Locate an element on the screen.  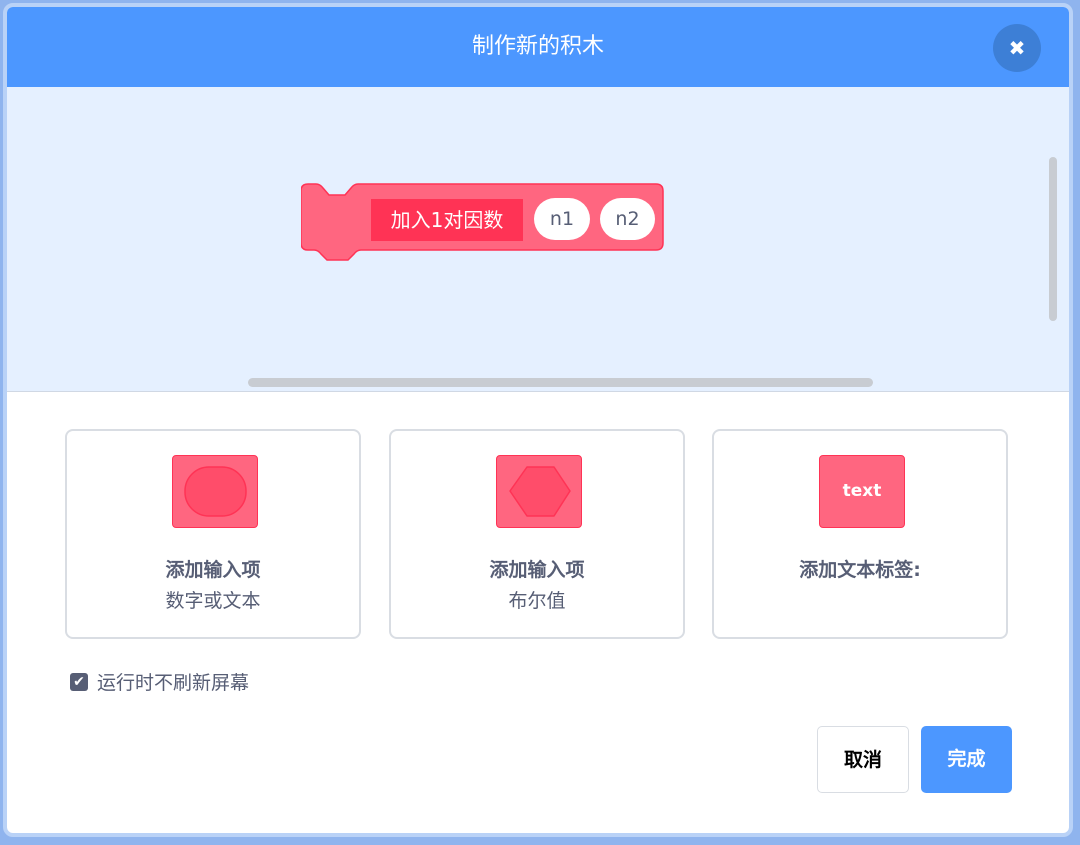
dialog-header: 制作新的积木 ✖ is located at coordinates (538, 47).